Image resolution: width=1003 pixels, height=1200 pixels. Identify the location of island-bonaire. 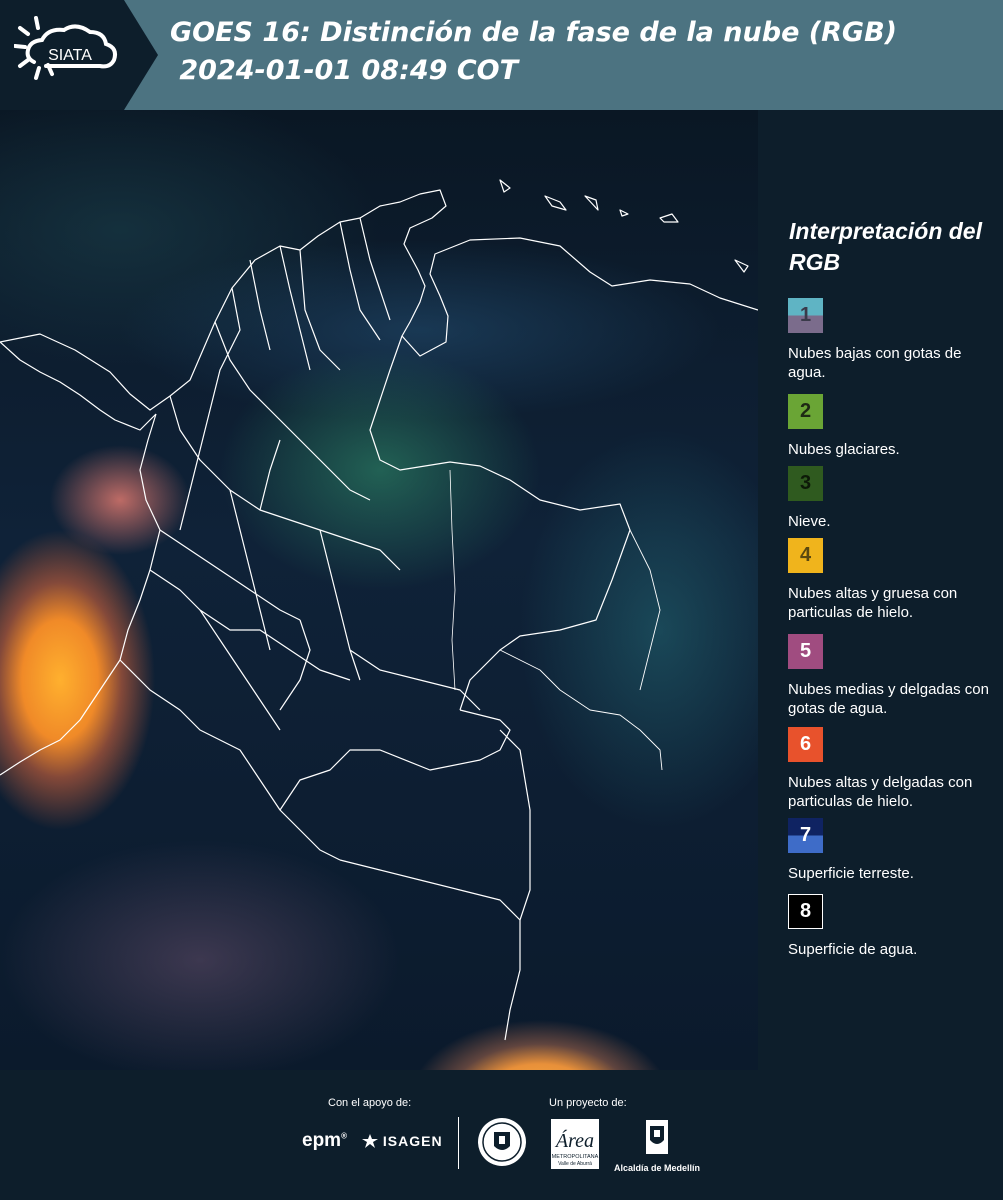
(591, 203).